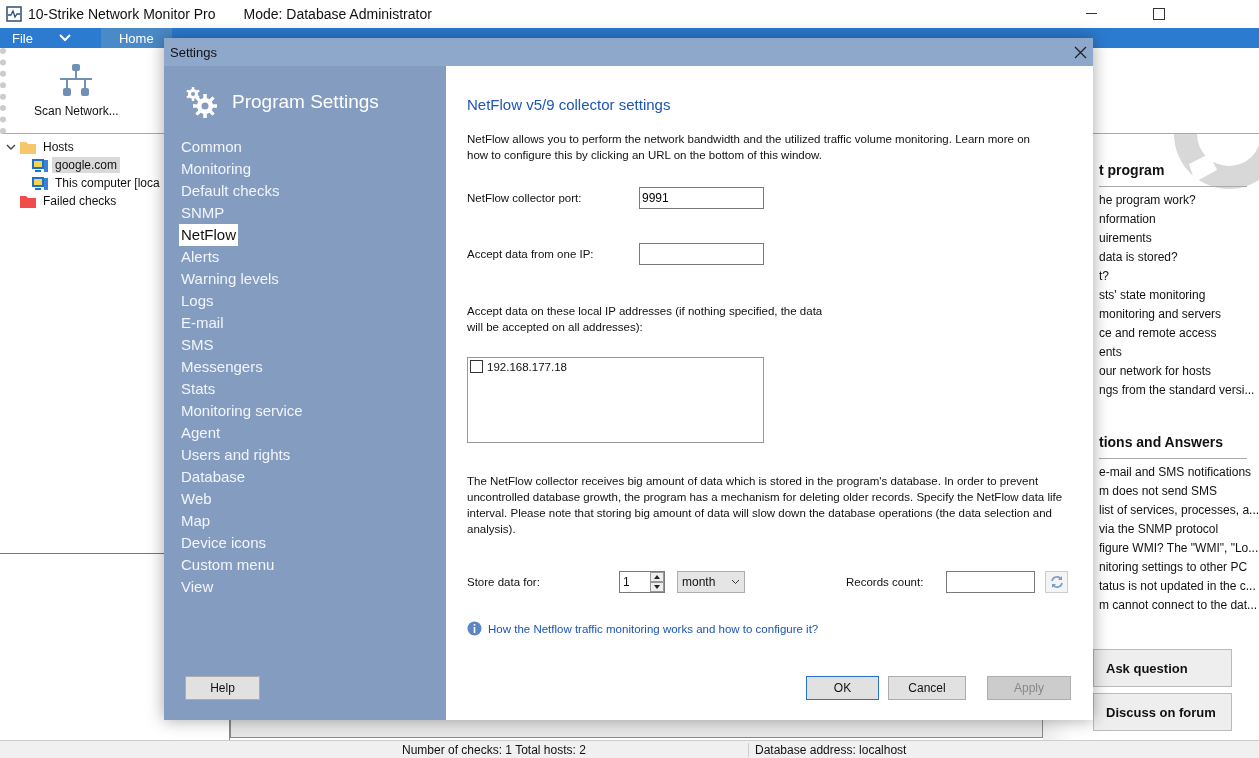 Image resolution: width=1259 pixels, height=758 pixels. Describe the element at coordinates (76, 80) in the screenshot. I see `network-icon` at that location.